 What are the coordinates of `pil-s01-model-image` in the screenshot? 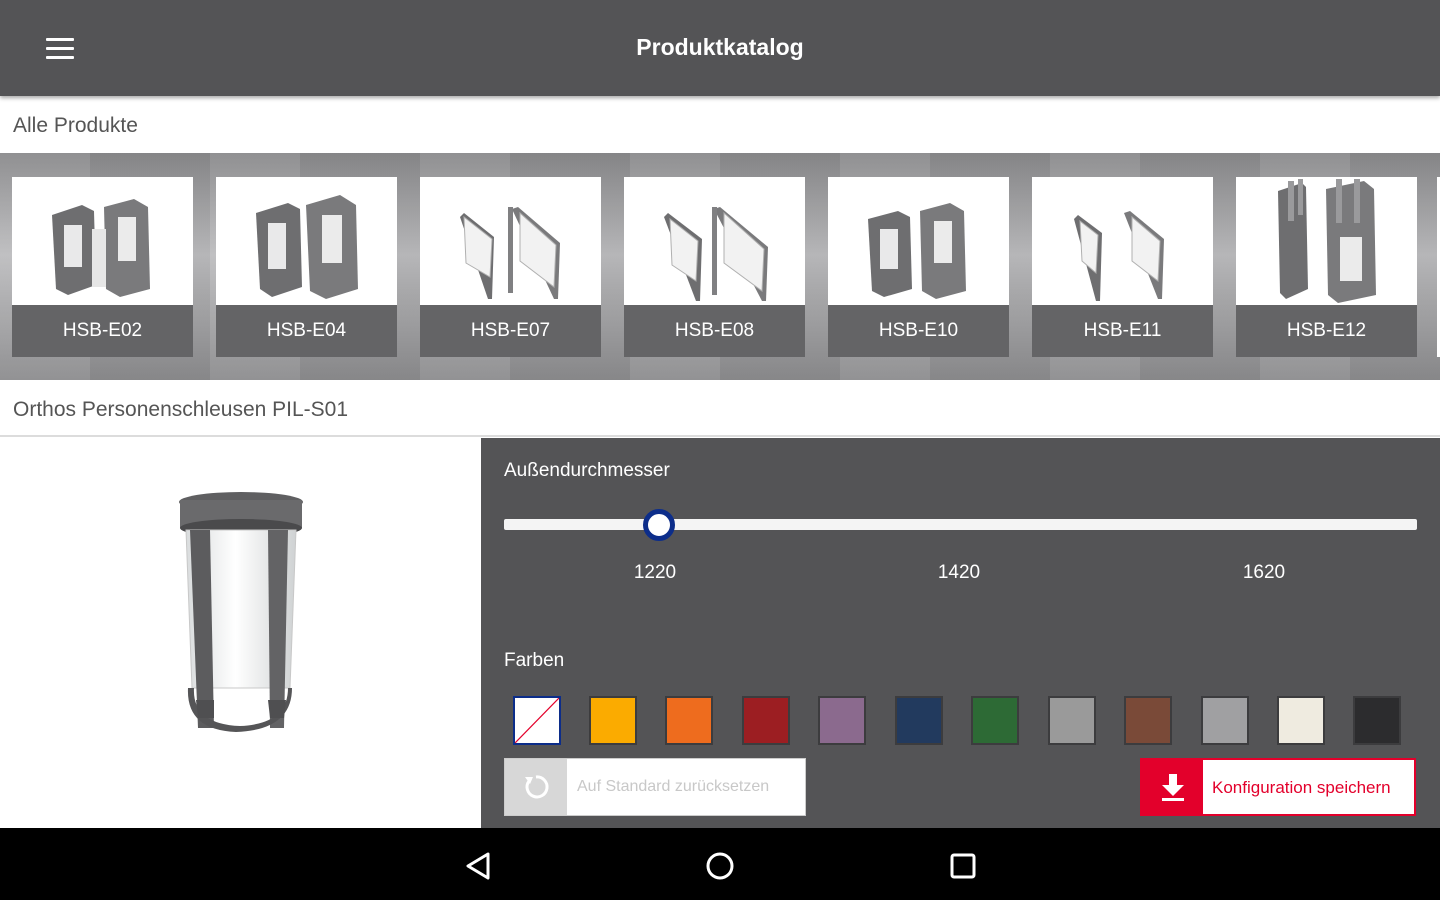 It's located at (241, 612).